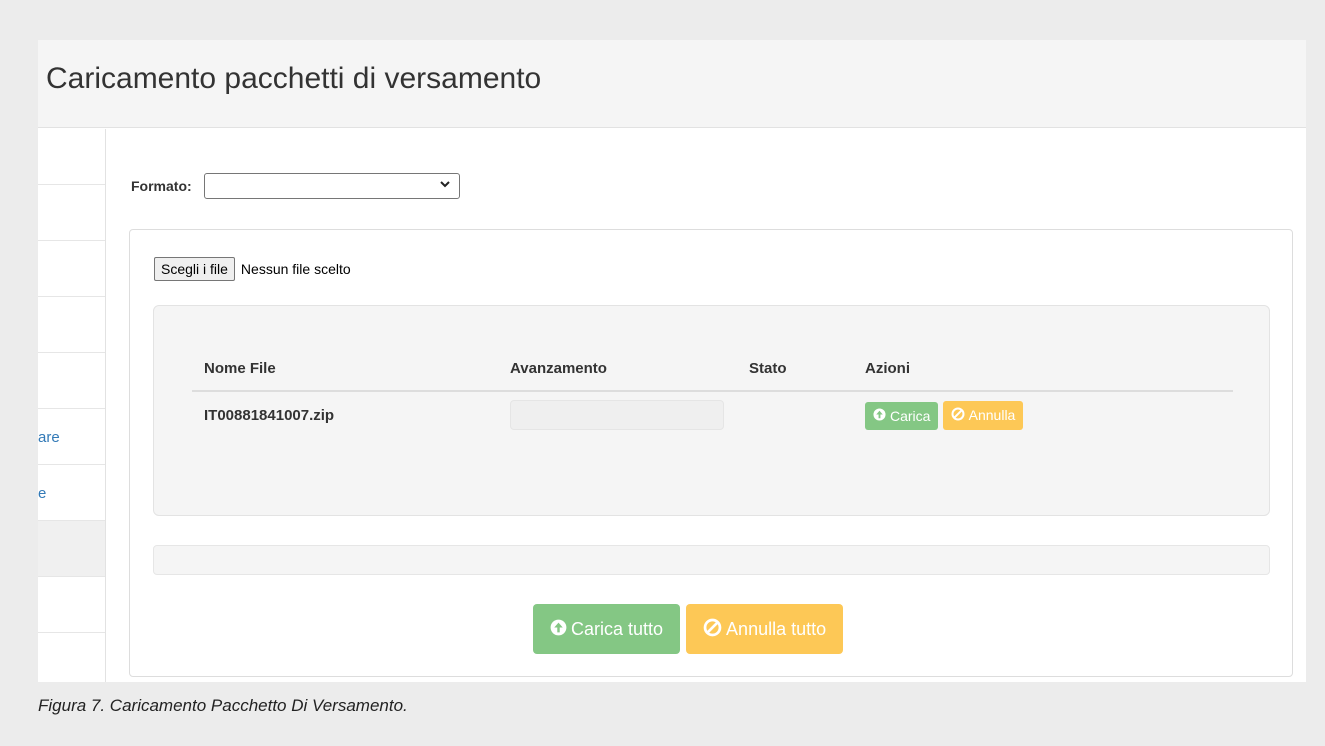 Image resolution: width=1325 pixels, height=746 pixels. I want to click on formato-select, so click(331, 186).